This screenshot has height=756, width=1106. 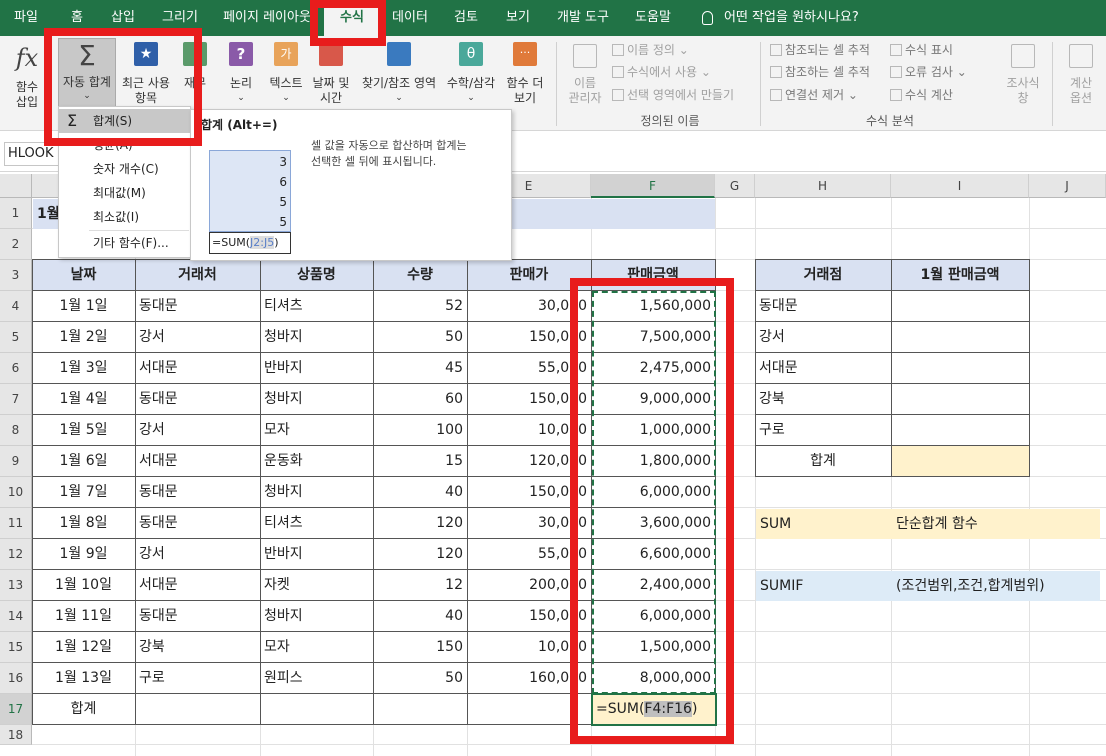 I want to click on tab-view: 보기, so click(x=518, y=18).